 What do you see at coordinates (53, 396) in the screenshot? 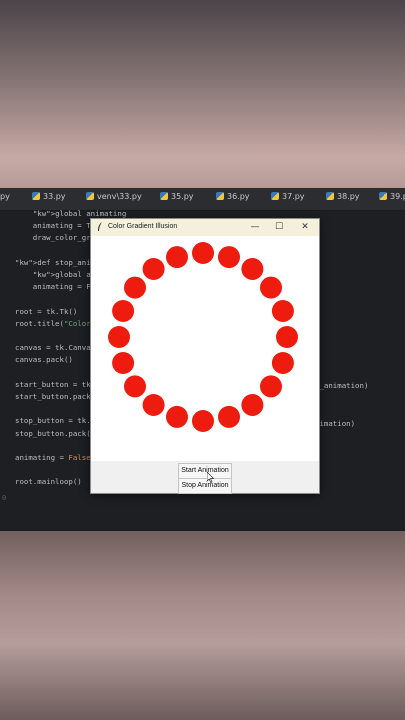
I see `code-line: start_button.pack` at bounding box center [53, 396].